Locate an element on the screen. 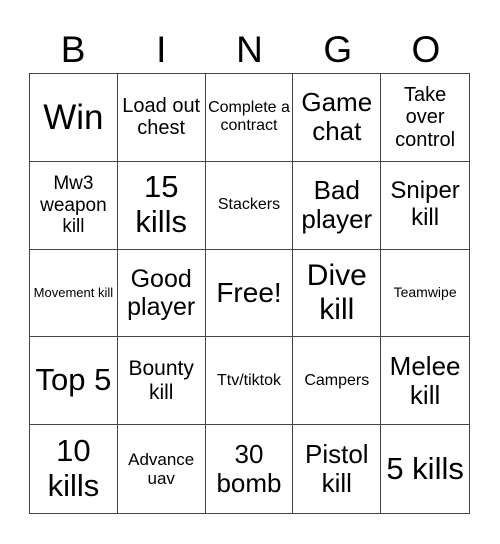 This screenshot has height=544, width=500. bingo-cell: Dive kill is located at coordinates (337, 293).